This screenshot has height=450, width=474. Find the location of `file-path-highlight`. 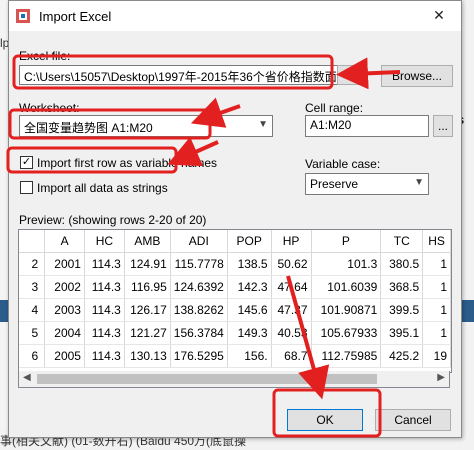

file-path-highlight is located at coordinates (173, 72).